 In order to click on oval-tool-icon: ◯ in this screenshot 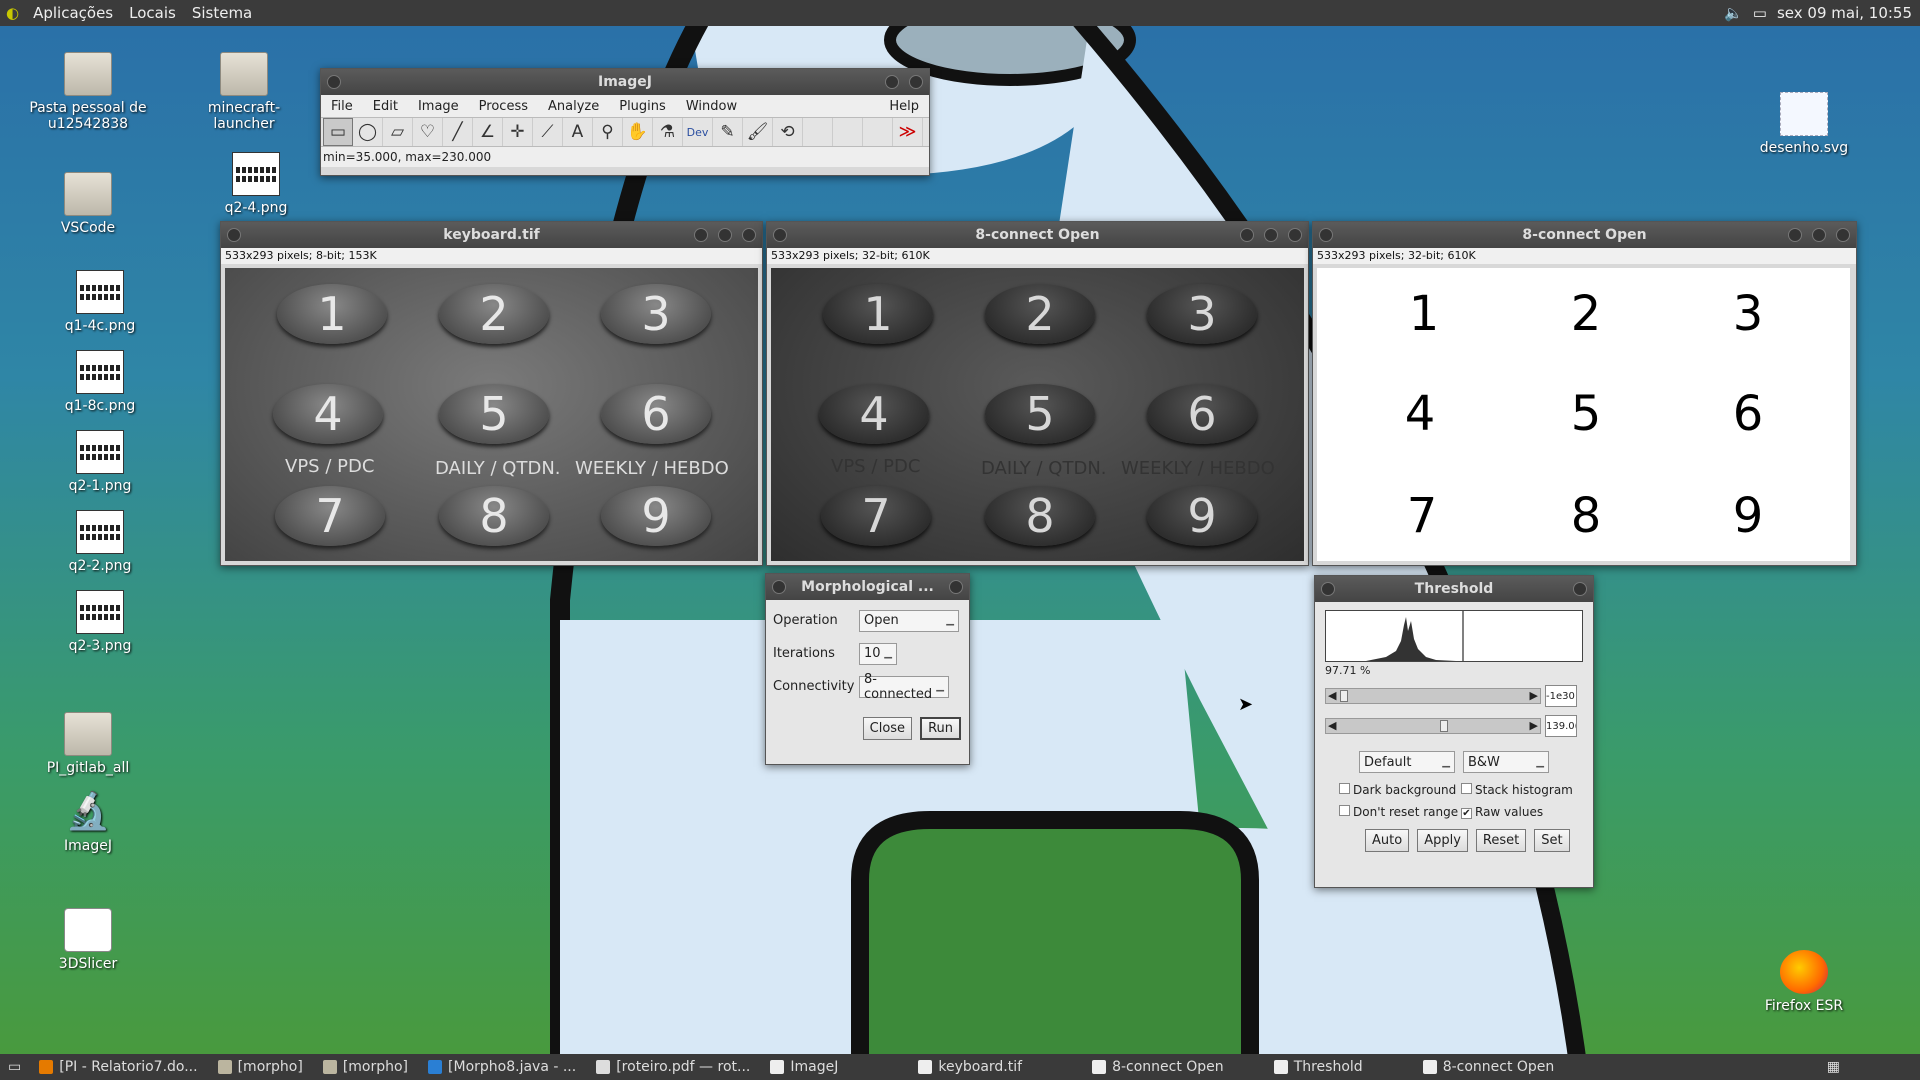, I will do `click(368, 132)`.